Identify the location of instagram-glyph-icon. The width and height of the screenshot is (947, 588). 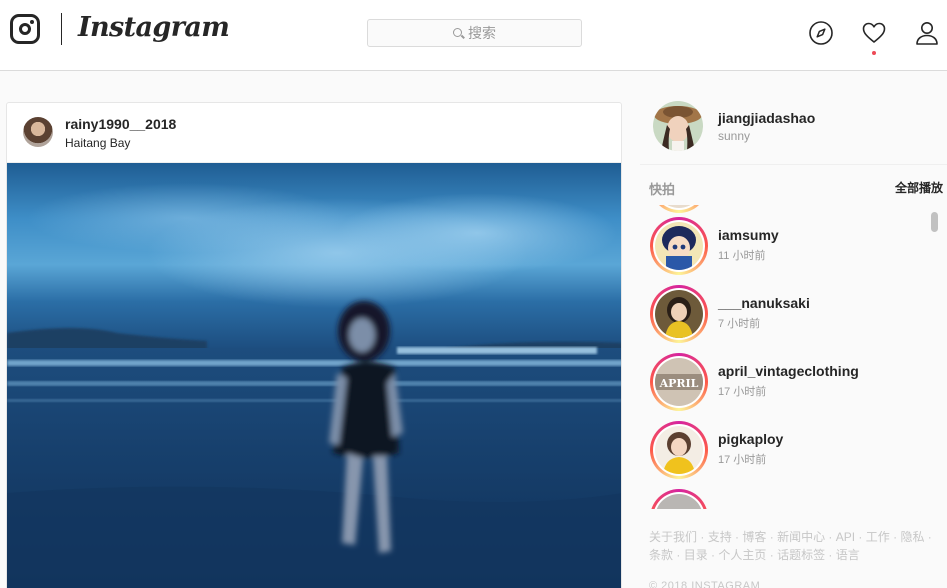
(25, 29).